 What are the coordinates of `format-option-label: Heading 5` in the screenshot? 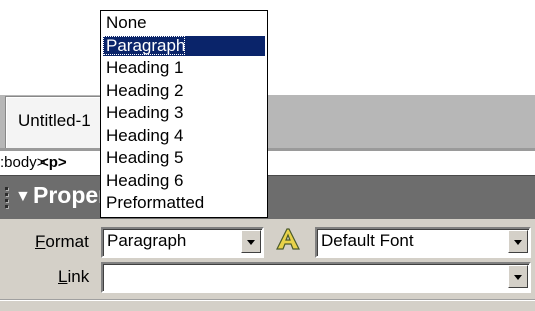 It's located at (145, 157).